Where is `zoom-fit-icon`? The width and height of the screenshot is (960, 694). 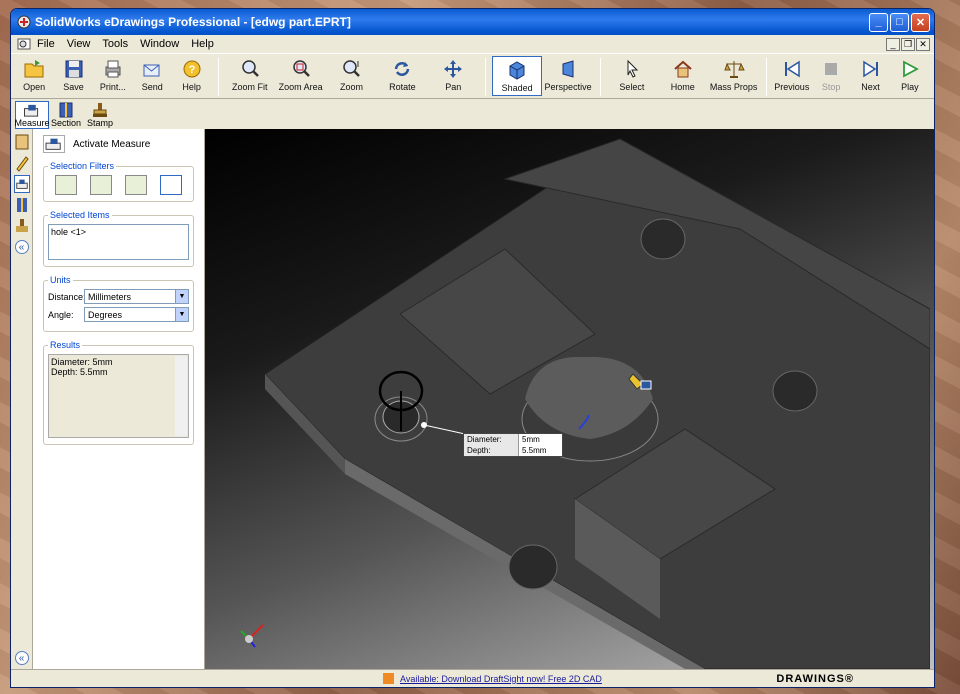 zoom-fit-icon is located at coordinates (250, 68).